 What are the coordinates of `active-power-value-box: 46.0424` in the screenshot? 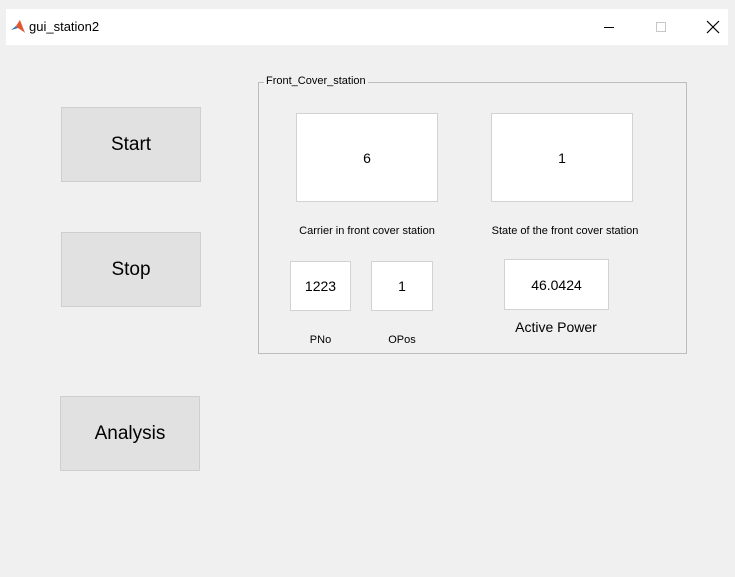 It's located at (556, 284).